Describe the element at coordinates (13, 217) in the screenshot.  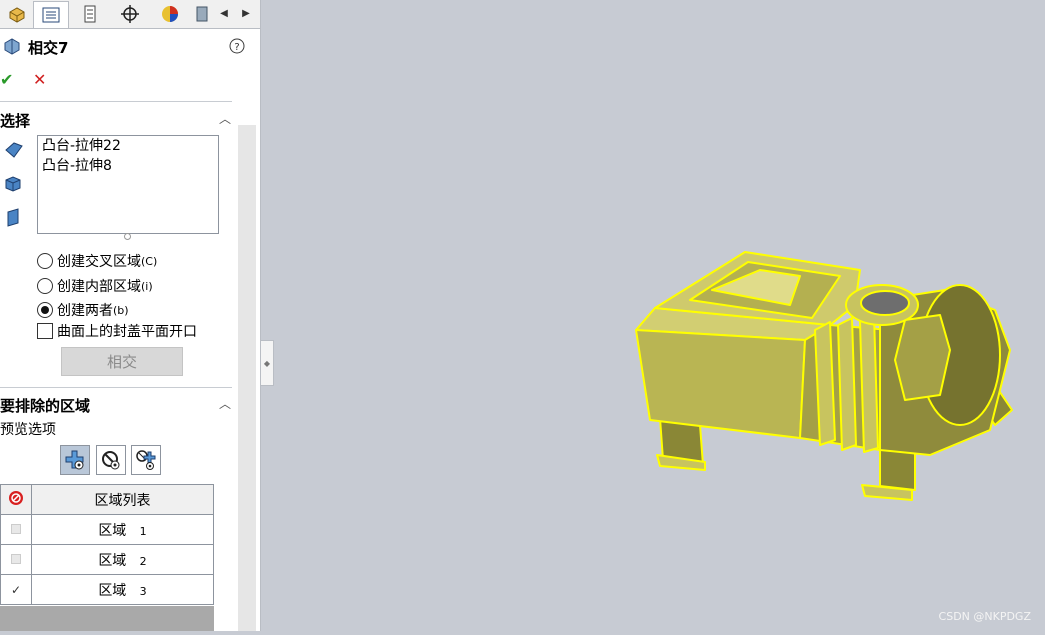
I see `plane-icon` at that location.